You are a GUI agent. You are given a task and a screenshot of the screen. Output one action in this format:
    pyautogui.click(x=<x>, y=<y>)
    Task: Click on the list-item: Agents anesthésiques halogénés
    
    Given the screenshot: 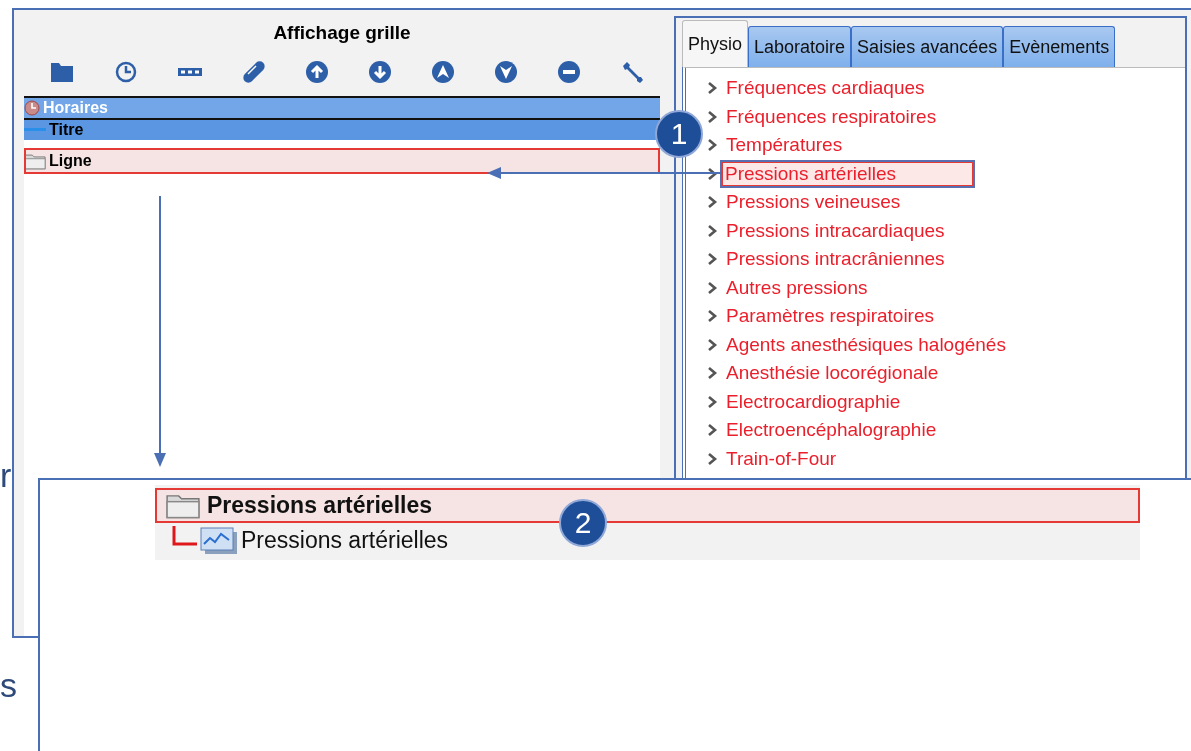 What is the action you would take?
    pyautogui.click(x=866, y=344)
    